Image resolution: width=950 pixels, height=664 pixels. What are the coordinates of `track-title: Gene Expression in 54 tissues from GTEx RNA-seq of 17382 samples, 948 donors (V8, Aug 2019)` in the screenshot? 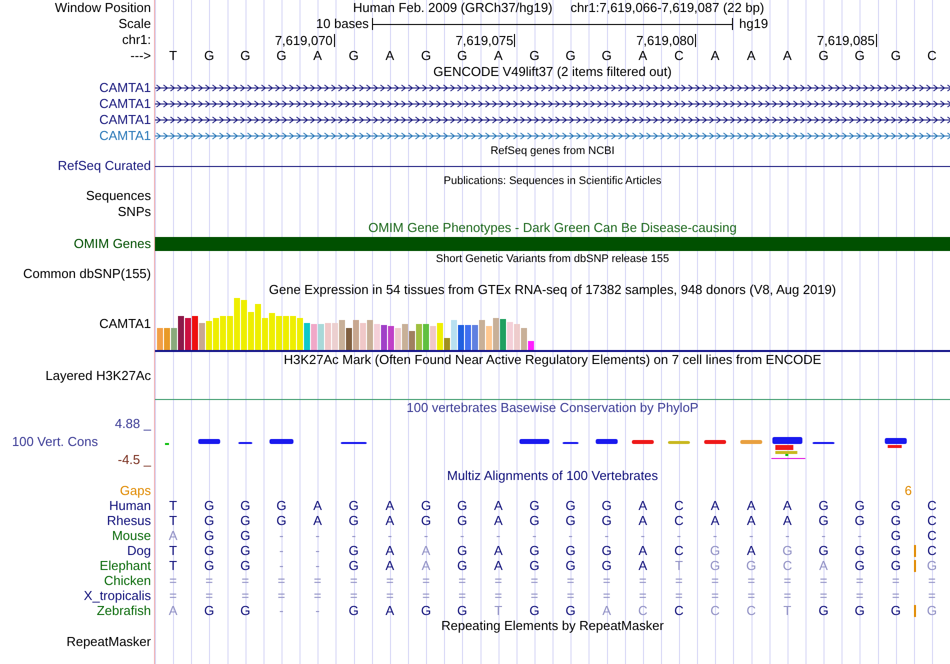 It's located at (552, 289).